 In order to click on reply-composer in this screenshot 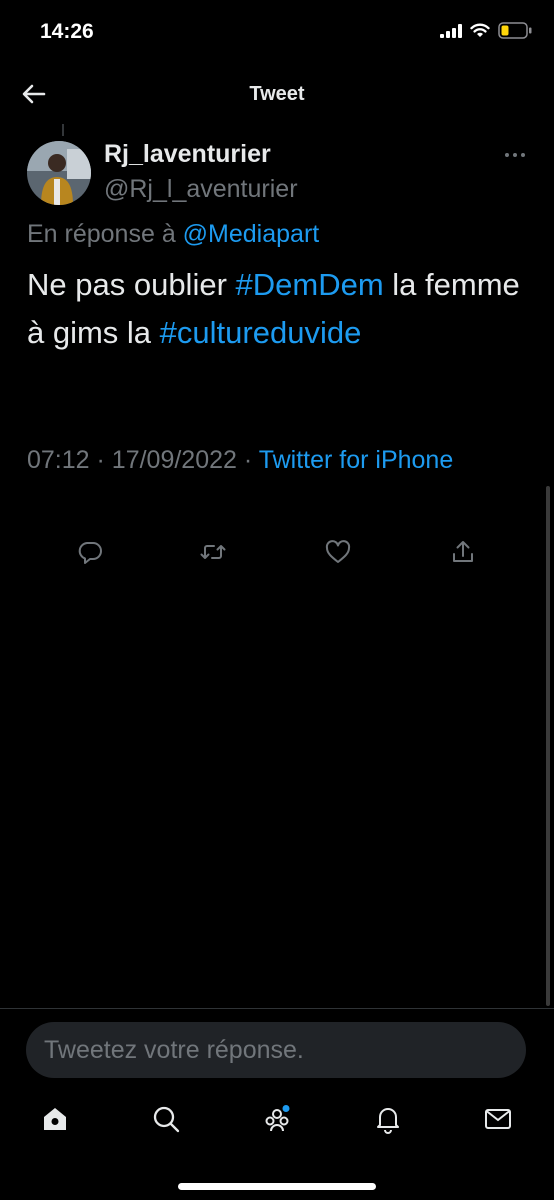, I will do `click(276, 1050)`.